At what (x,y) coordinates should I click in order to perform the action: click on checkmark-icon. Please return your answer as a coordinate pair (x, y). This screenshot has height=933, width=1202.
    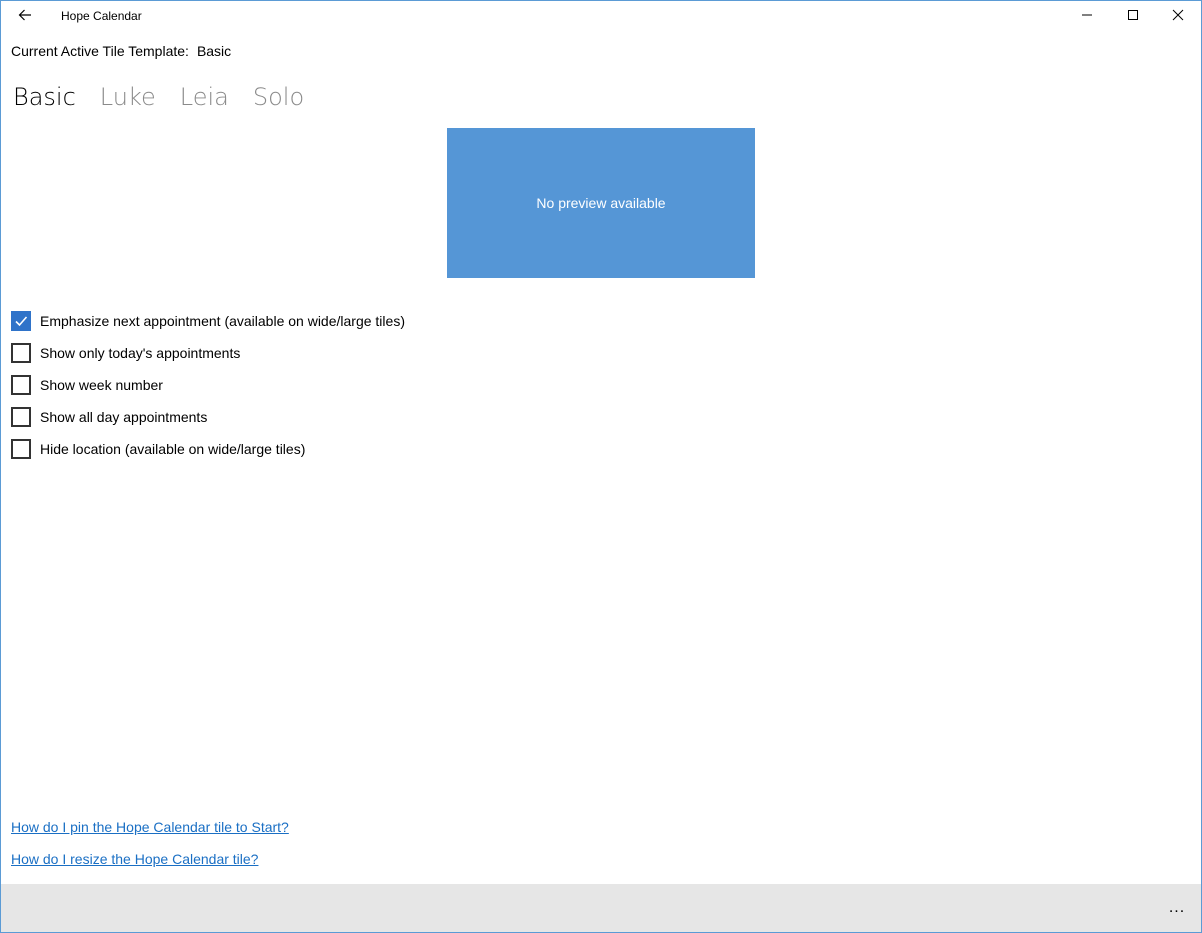
    Looking at the image, I should click on (21, 321).